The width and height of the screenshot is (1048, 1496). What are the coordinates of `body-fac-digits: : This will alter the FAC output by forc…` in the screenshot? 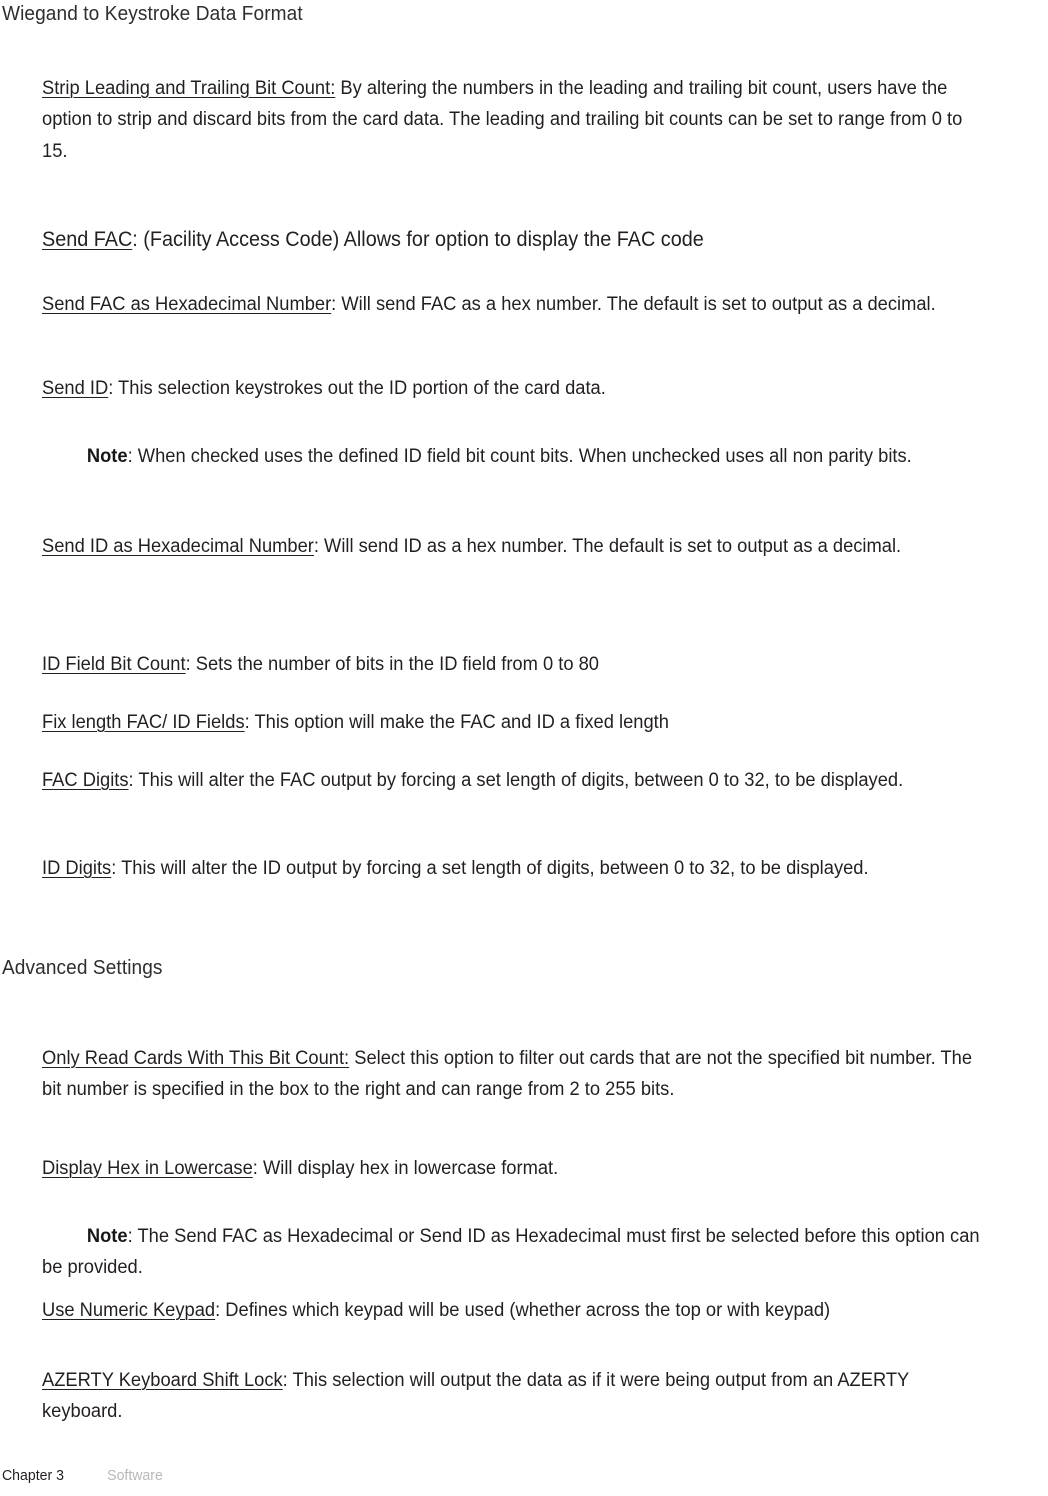 It's located at (516, 779).